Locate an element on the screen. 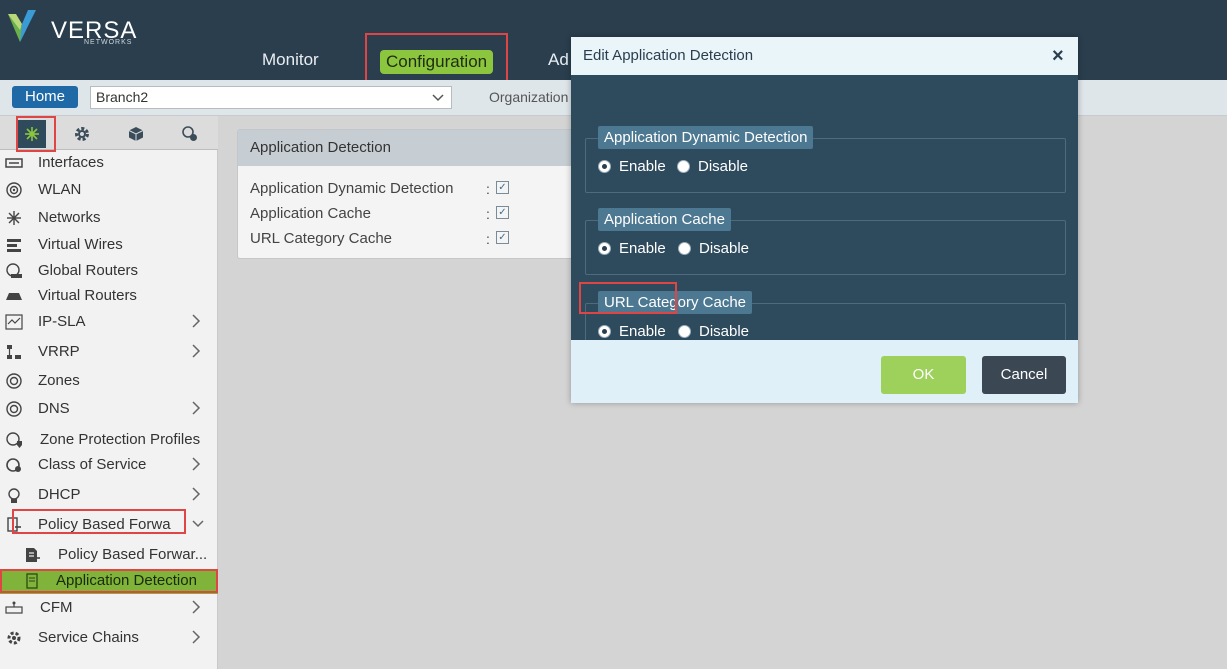 This screenshot has width=1227, height=669. radio-disable-url-category-cache: Disable is located at coordinates (713, 331).